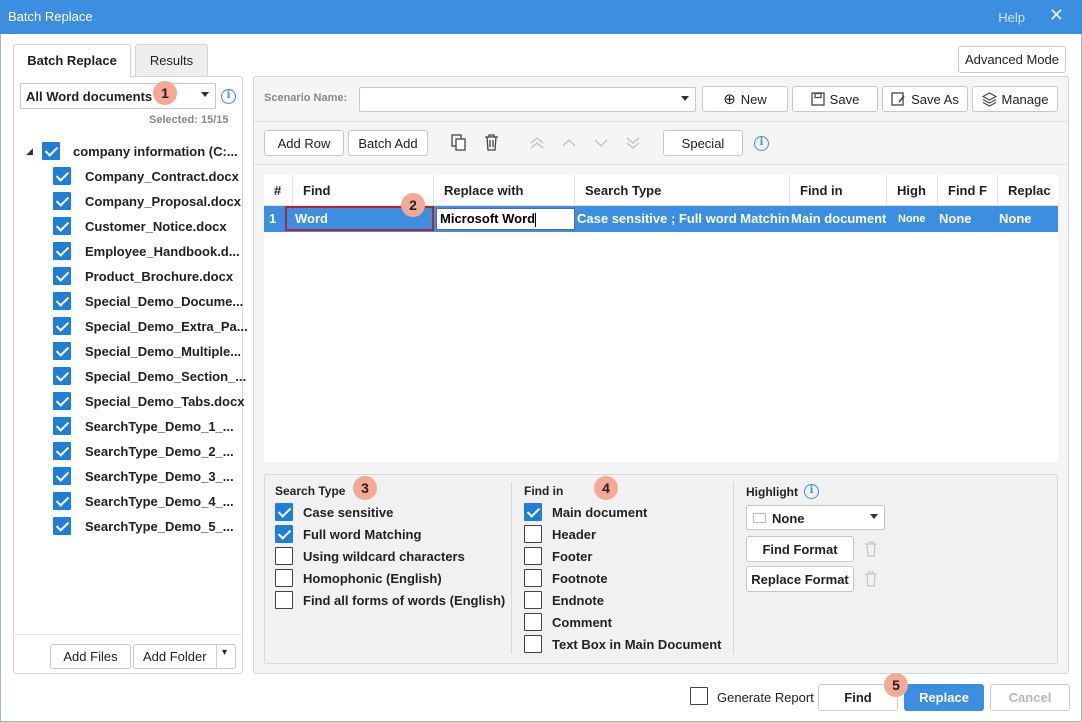  What do you see at coordinates (601, 144) in the screenshot?
I see `move-down-icon` at bounding box center [601, 144].